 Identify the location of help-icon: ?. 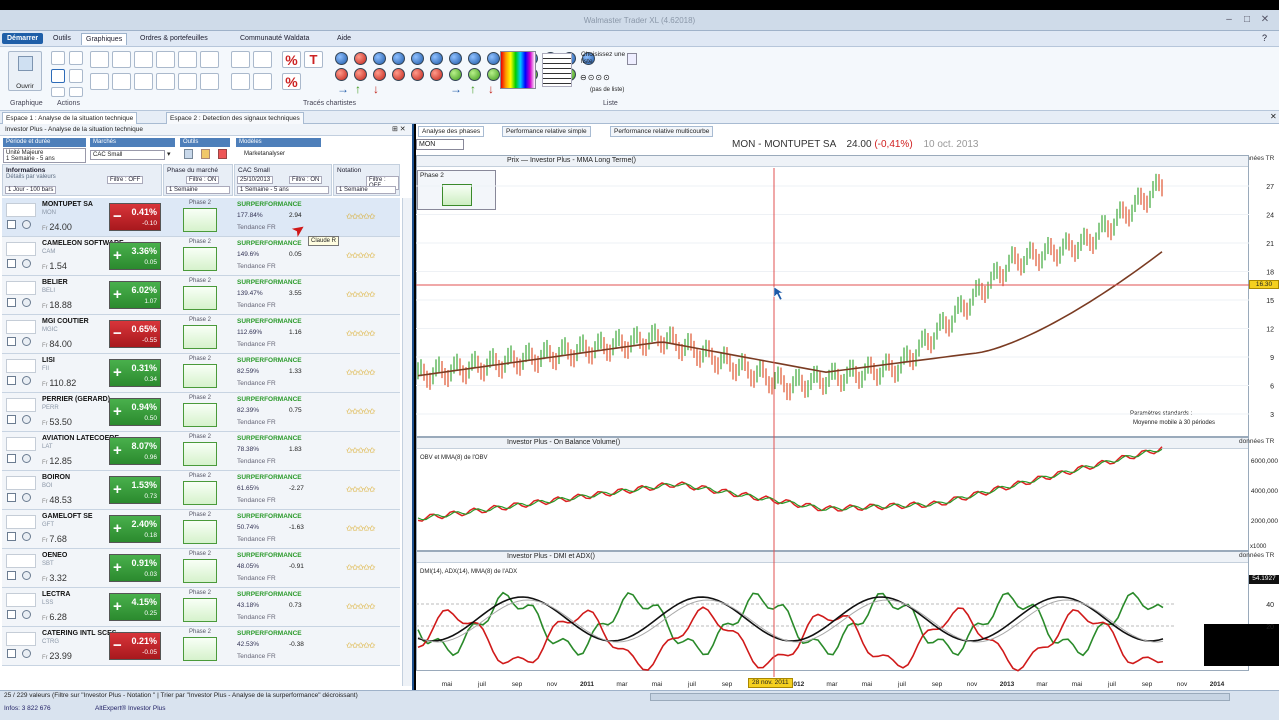
(1264, 38).